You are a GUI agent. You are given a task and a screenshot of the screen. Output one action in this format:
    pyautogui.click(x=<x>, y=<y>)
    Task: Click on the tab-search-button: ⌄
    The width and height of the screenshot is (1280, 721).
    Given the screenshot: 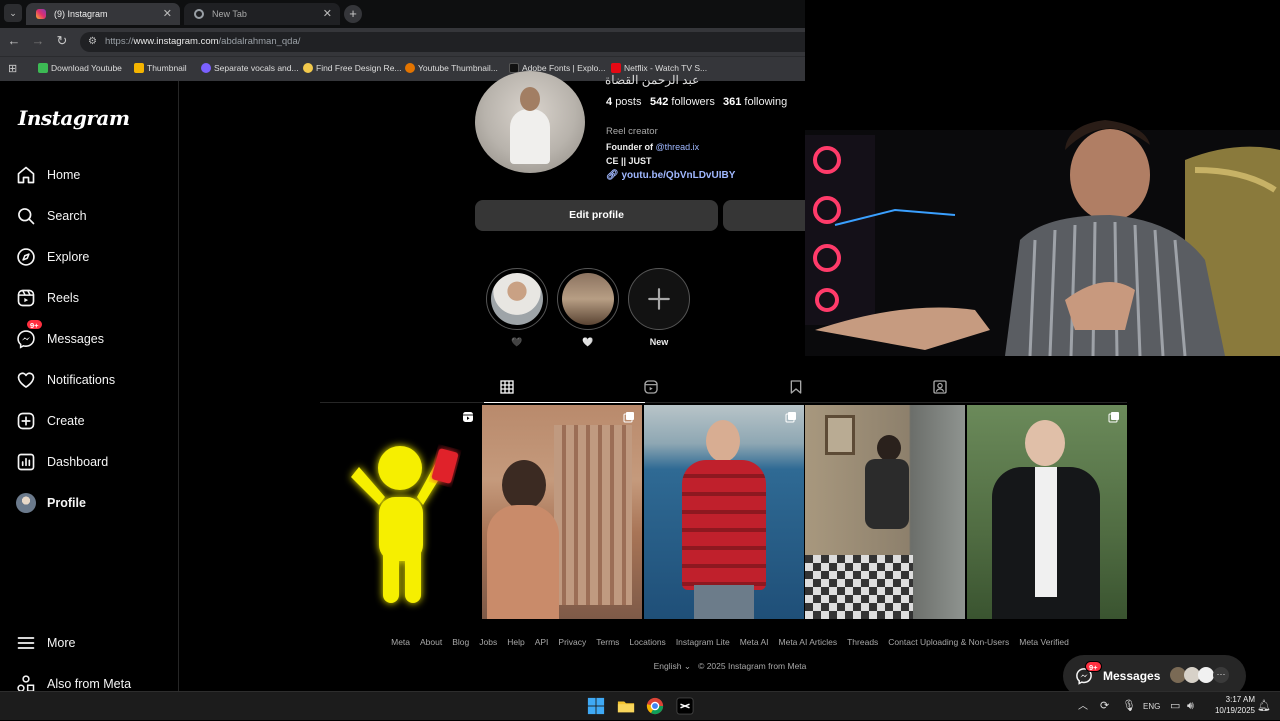 What is the action you would take?
    pyautogui.click(x=13, y=13)
    